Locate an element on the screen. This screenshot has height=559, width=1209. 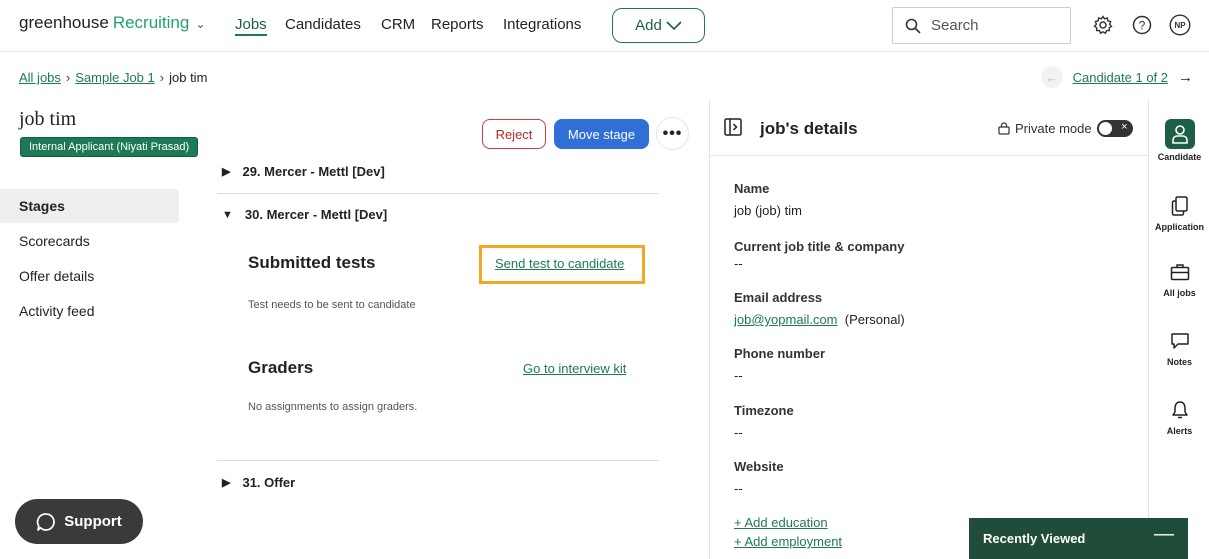
briefcase-icon is located at coordinates (1180, 272).